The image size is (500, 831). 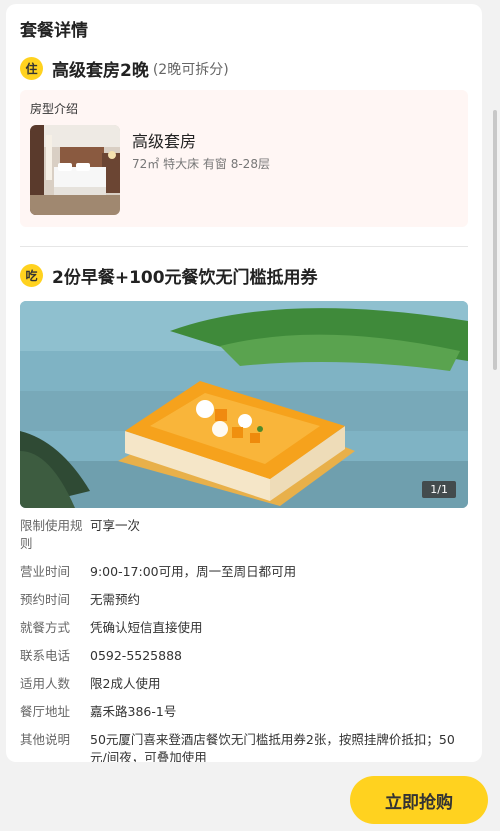 I want to click on info-key: 餐厅地址, so click(x=45, y=711).